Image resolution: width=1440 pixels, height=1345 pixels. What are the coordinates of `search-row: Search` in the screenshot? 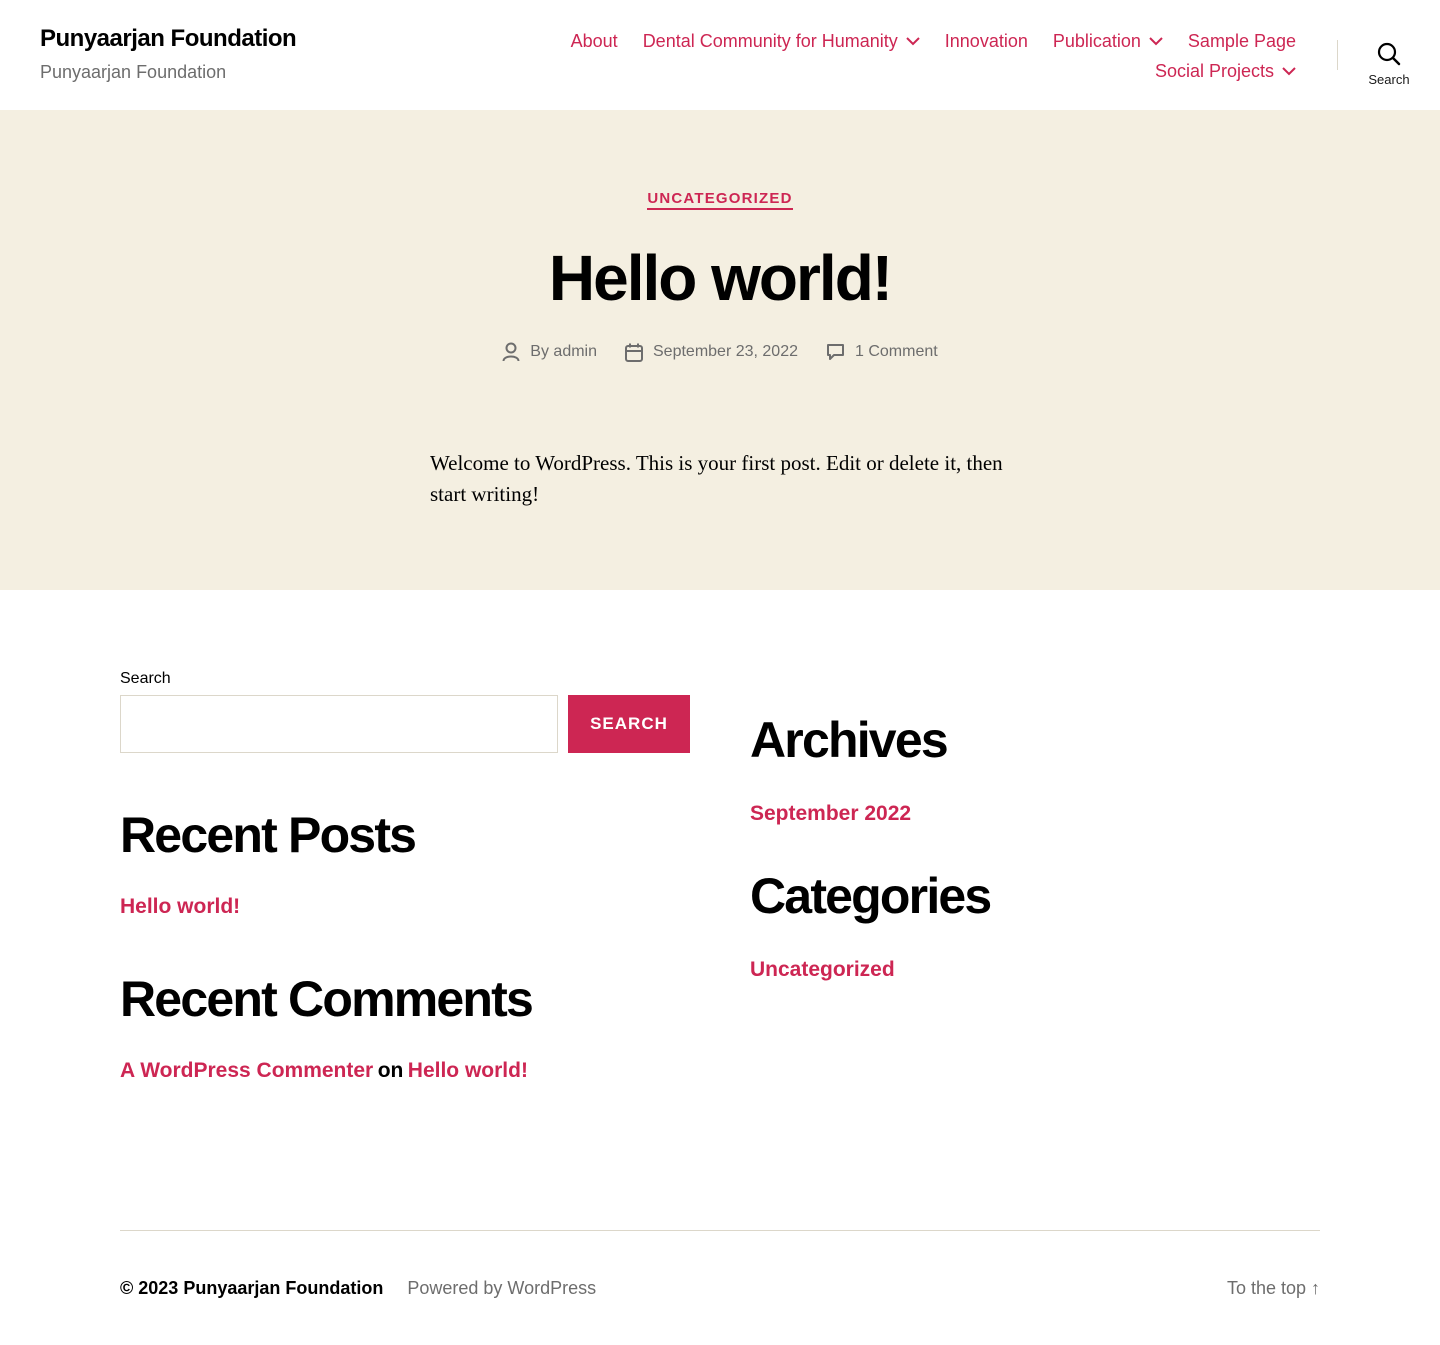 It's located at (405, 724).